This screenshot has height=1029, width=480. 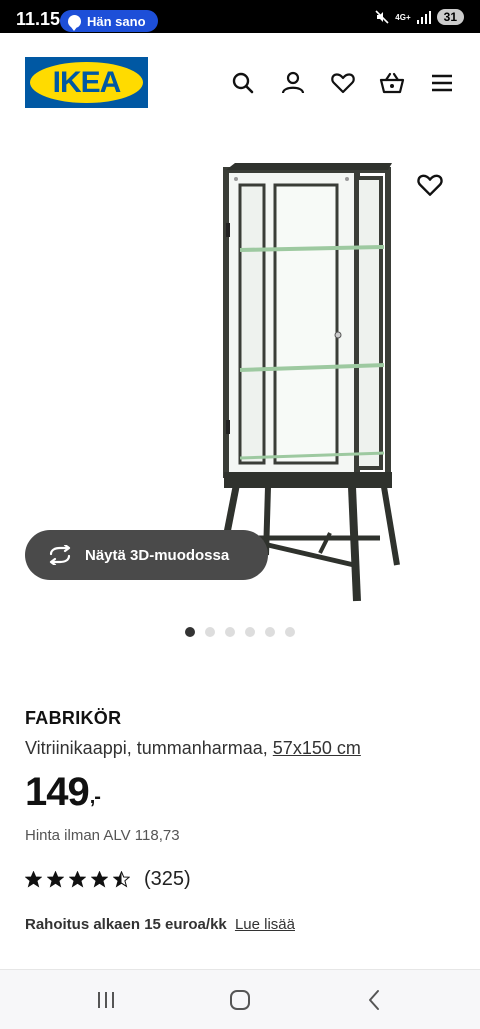 What do you see at coordinates (403, 17) in the screenshot?
I see `network-type: 4G+` at bounding box center [403, 17].